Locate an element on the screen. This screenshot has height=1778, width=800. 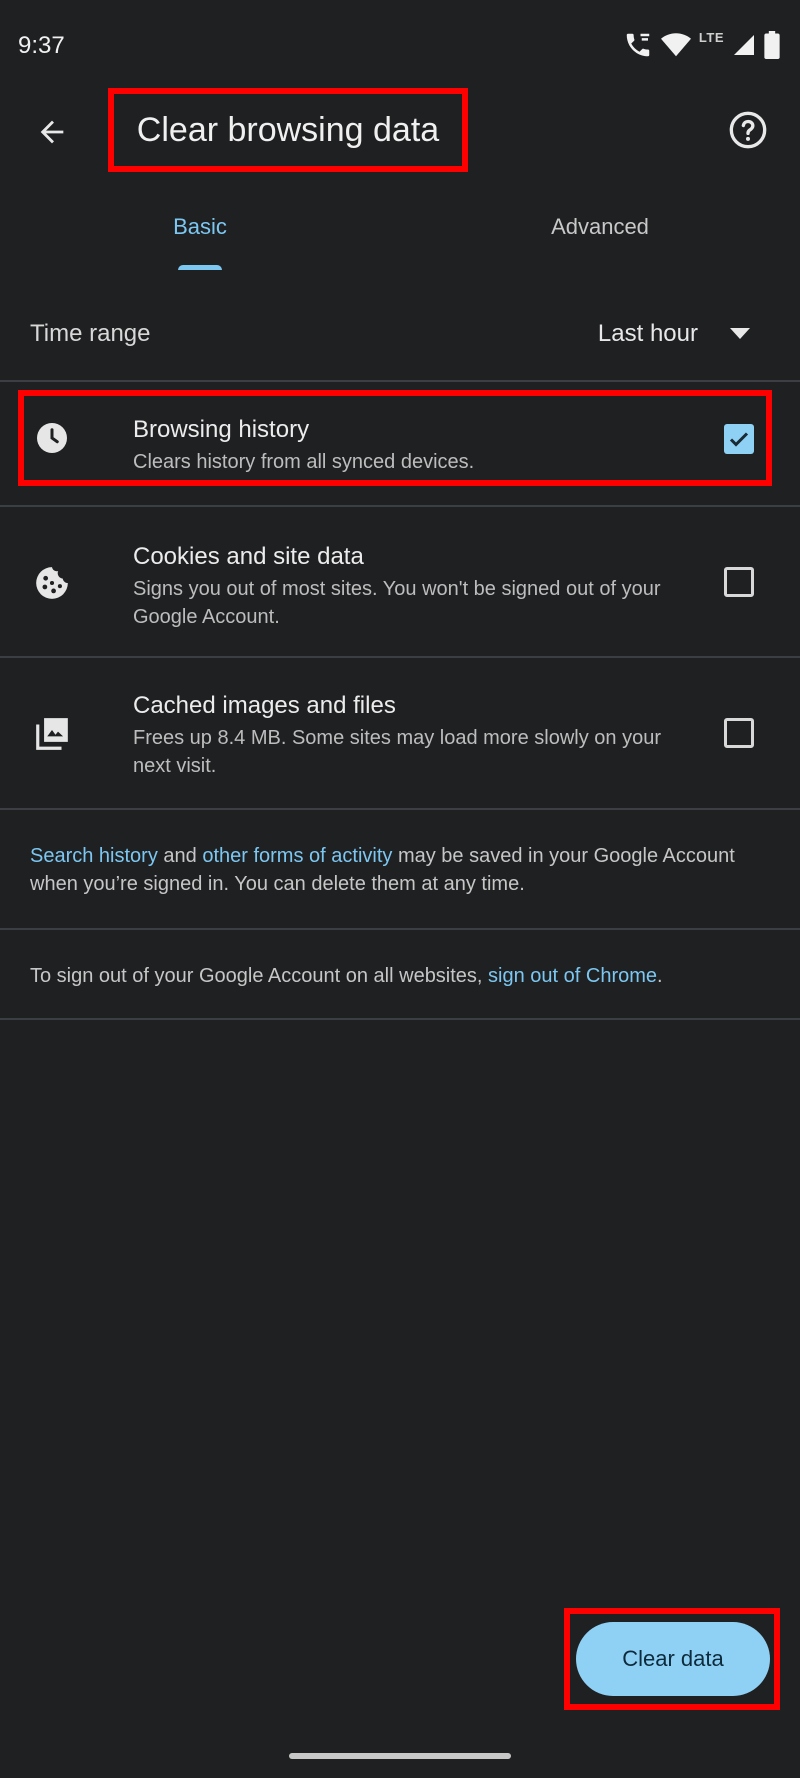
images-icon is located at coordinates (52, 734).